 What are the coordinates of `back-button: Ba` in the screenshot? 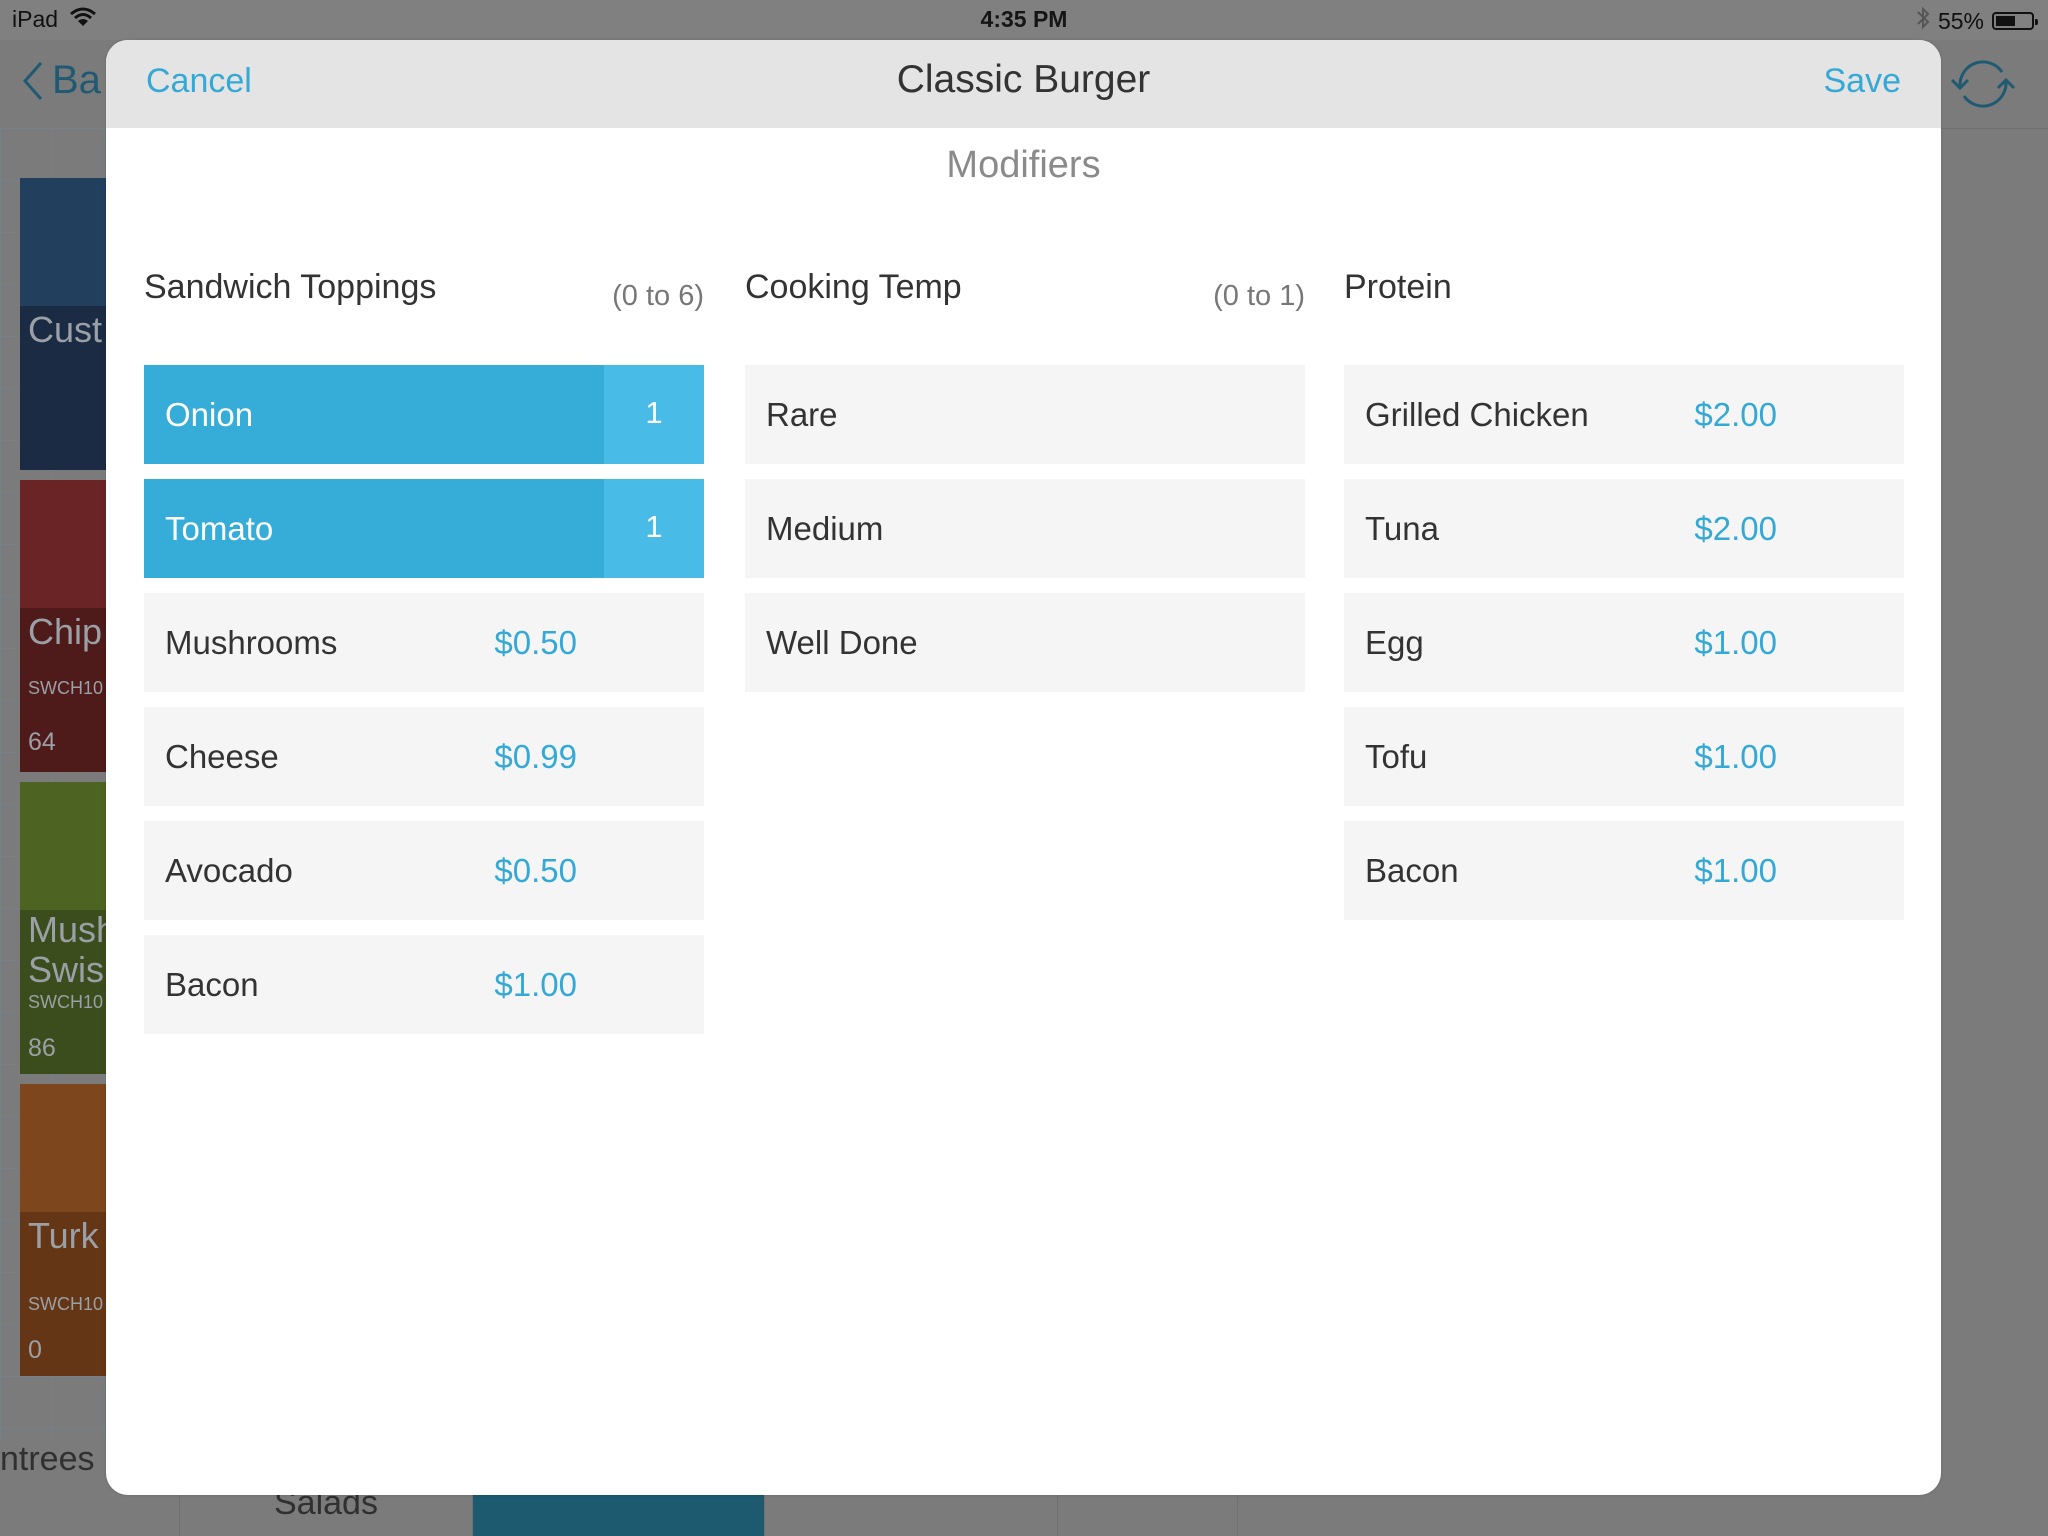 It's located at (61, 80).